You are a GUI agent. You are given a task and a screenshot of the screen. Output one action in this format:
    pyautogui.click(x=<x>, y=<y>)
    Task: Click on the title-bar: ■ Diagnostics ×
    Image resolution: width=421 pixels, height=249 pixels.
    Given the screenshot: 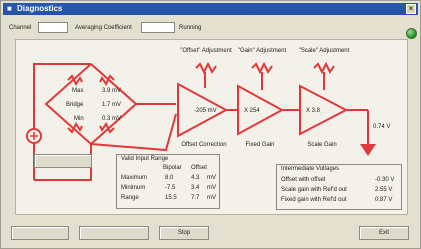 What is the action you would take?
    pyautogui.click(x=210, y=9)
    